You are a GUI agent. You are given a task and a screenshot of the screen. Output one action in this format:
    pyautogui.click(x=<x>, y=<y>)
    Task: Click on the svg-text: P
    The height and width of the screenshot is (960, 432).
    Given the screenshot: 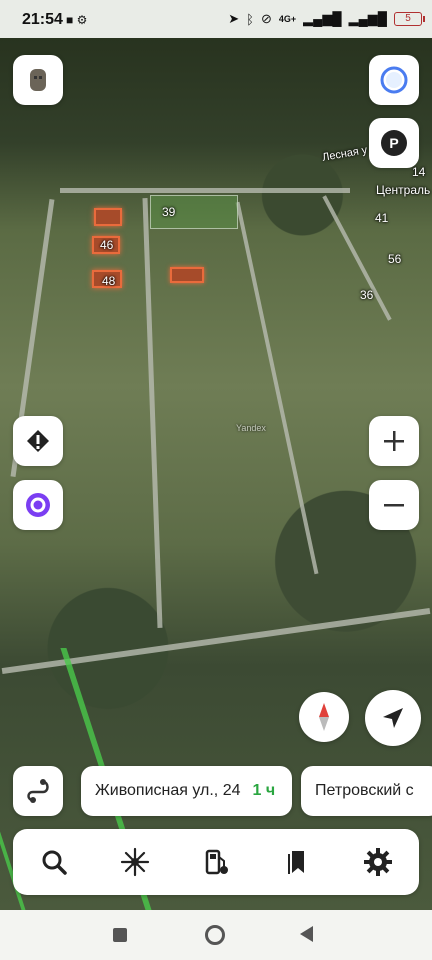 What is the action you would take?
    pyautogui.click(x=393, y=143)
    